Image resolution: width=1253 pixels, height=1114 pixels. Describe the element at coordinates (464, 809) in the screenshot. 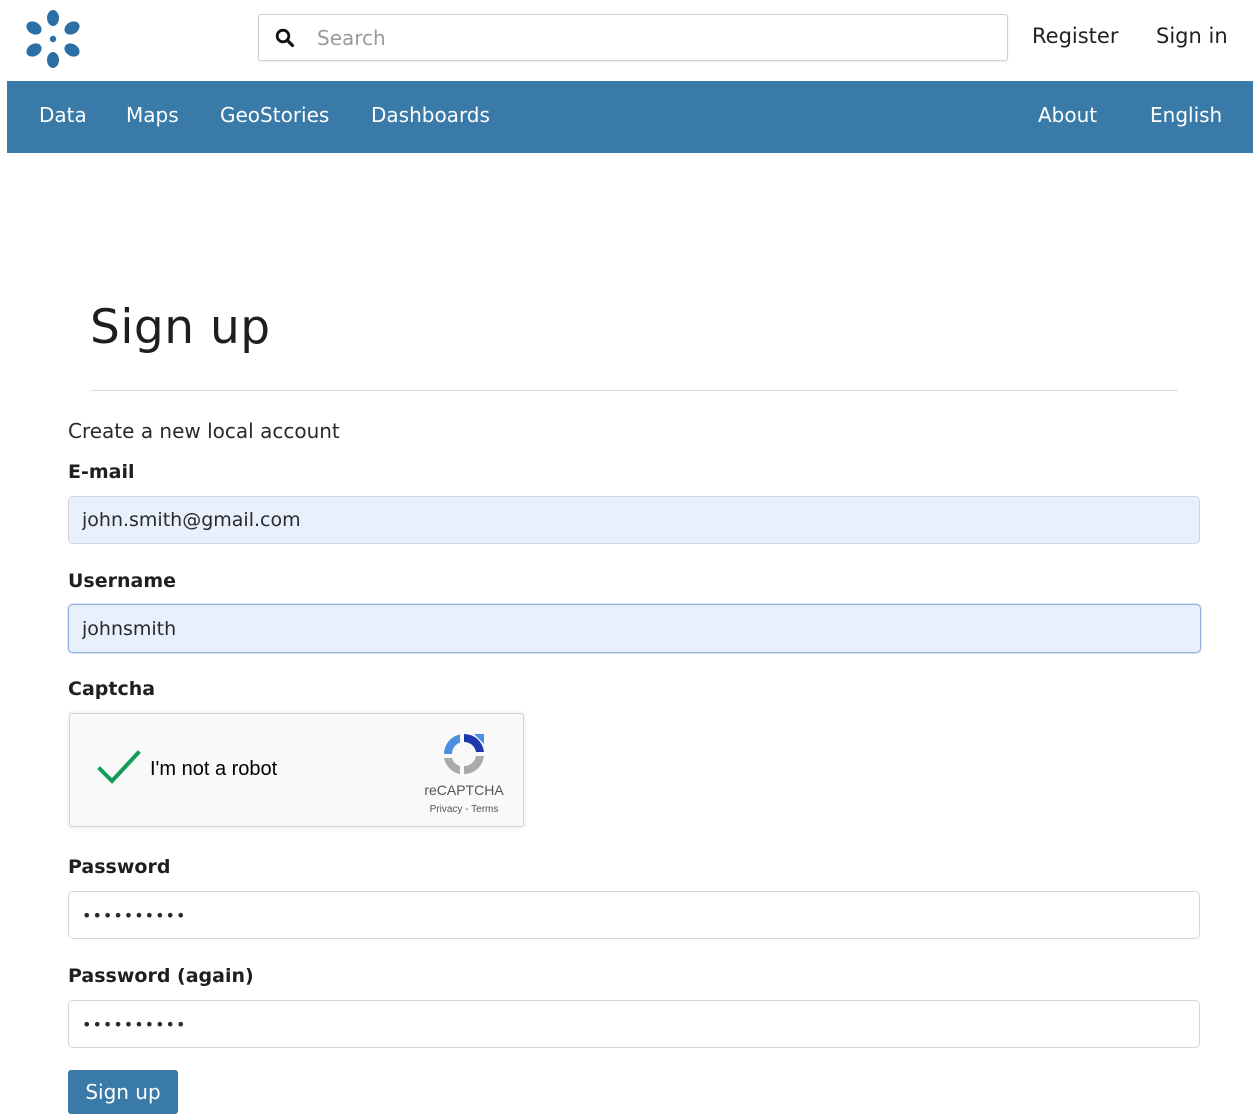

I see `recaptcha-privacy-terms-links: Privacy - Terms` at that location.